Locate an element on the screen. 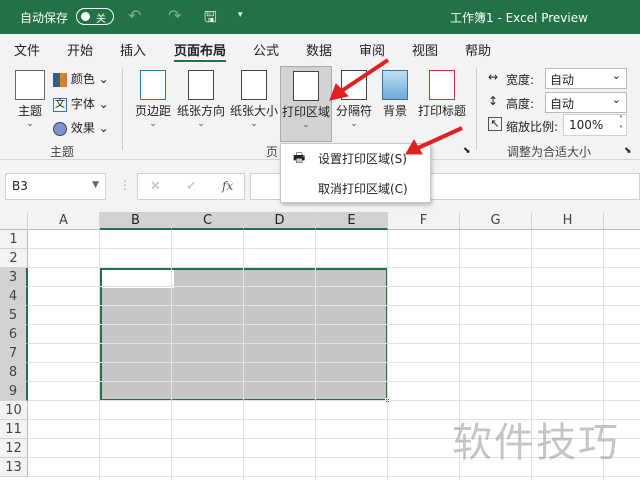  annotation-arrows is located at coordinates (396, 106).